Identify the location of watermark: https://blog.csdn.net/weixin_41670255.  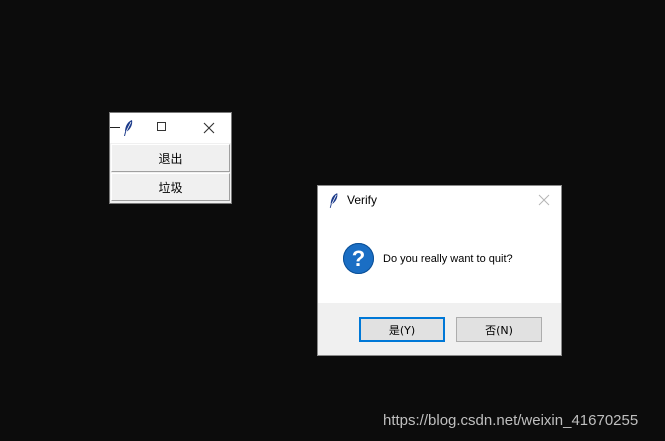
(511, 420).